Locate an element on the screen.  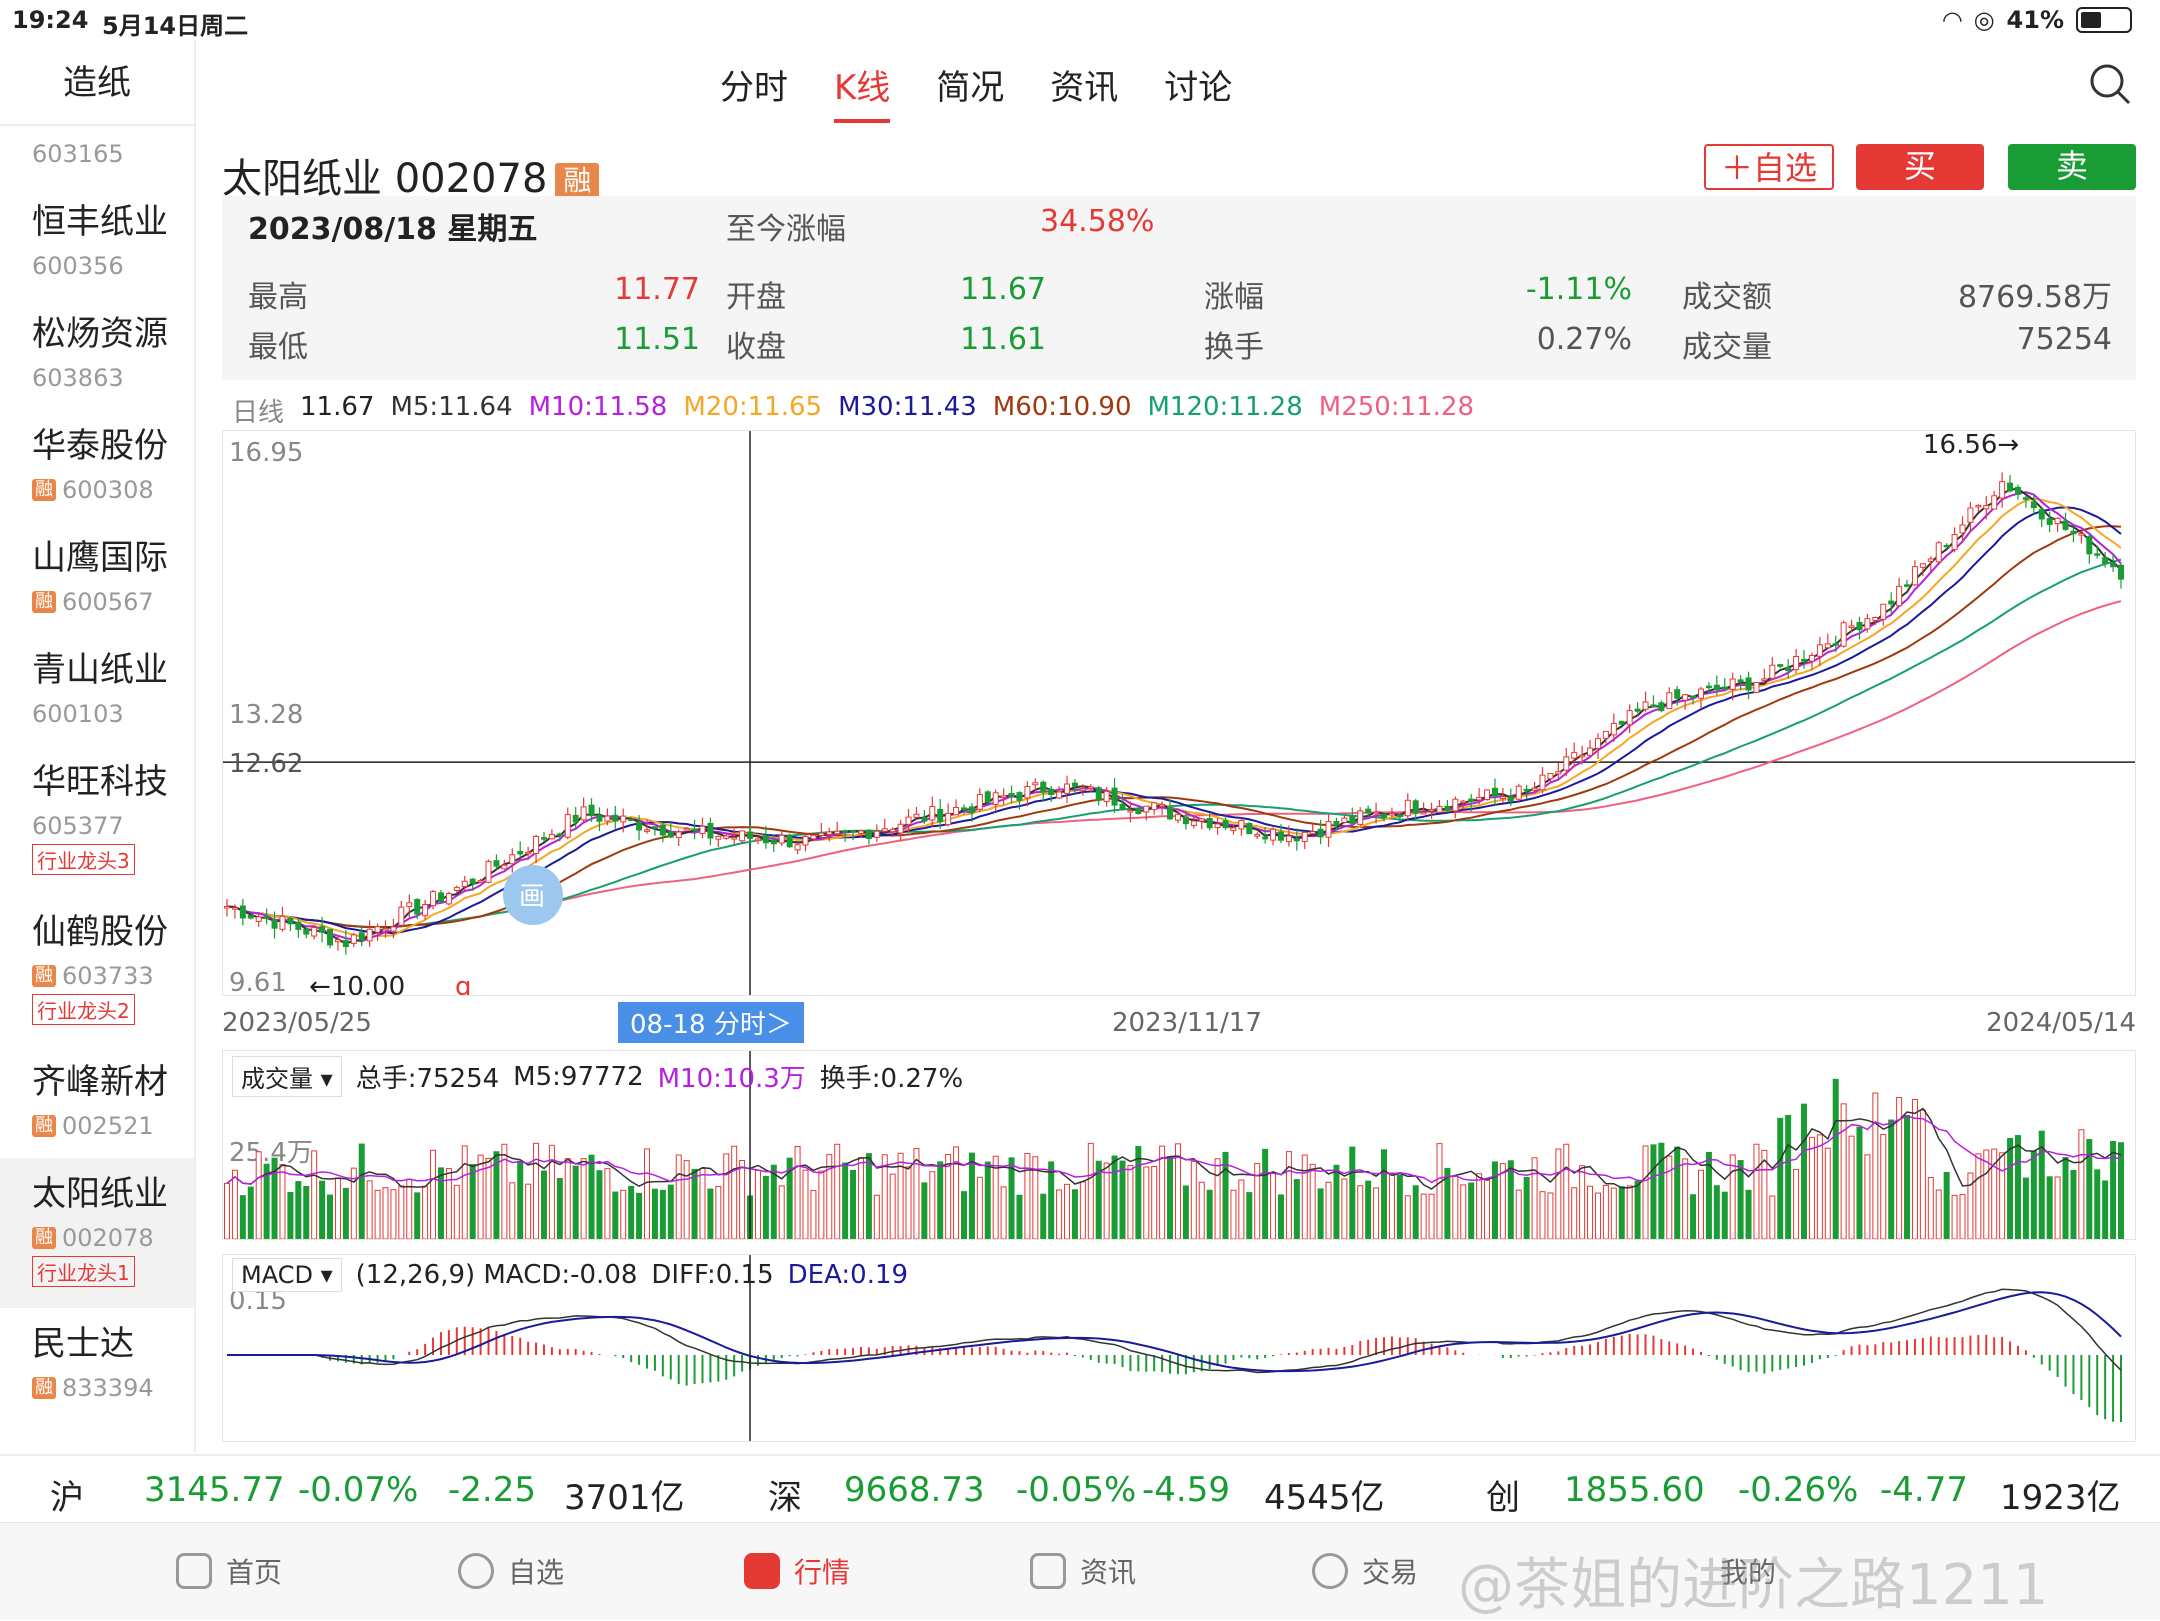
nav-home: 首页 is located at coordinates (229, 1571).